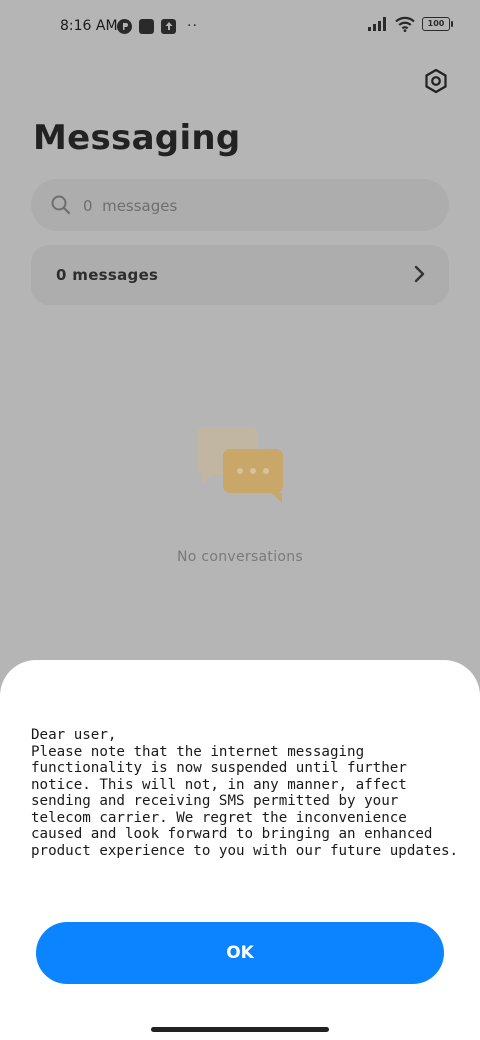 This screenshot has width=480, height=1040. I want to click on search-bar, so click(240, 206).